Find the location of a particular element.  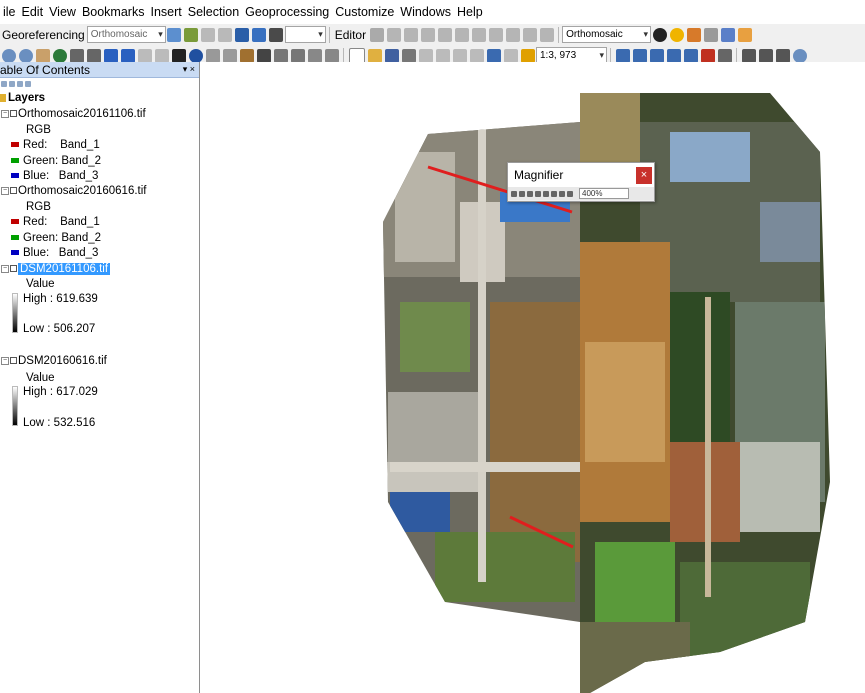

sketch-properties-icon is located at coordinates (529, 34).